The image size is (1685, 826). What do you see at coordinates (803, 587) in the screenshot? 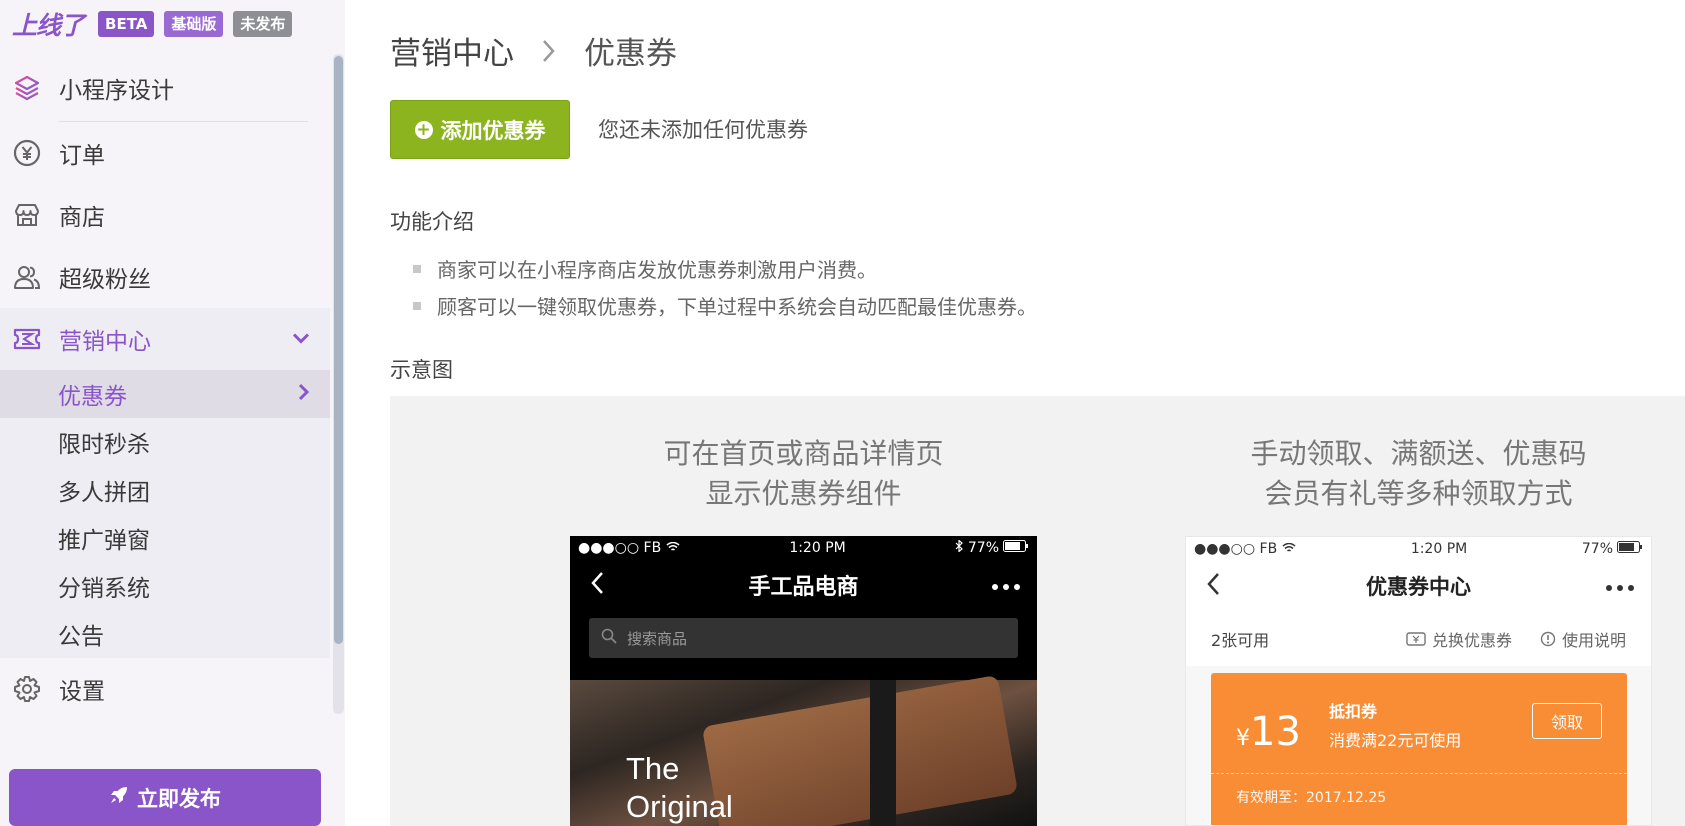
I see `phone-title: 手工品电商` at bounding box center [803, 587].